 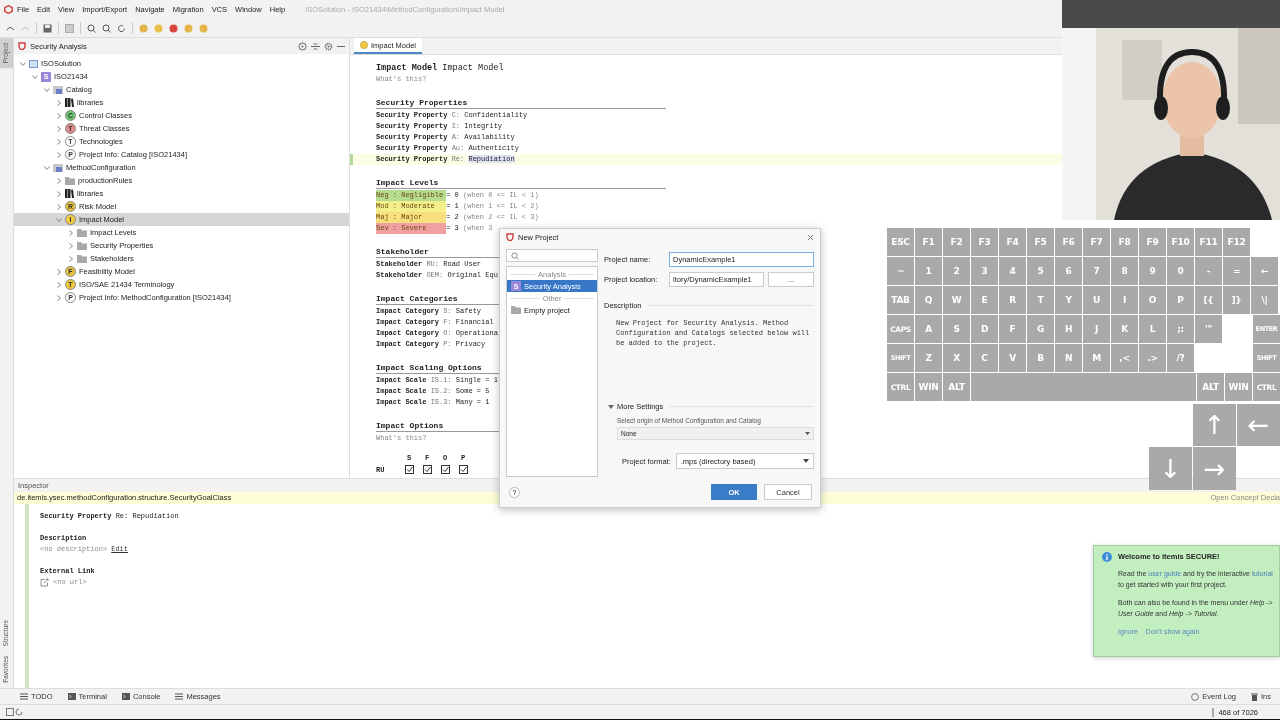 What do you see at coordinates (928, 300) in the screenshot?
I see `keyboard-key: Q` at bounding box center [928, 300].